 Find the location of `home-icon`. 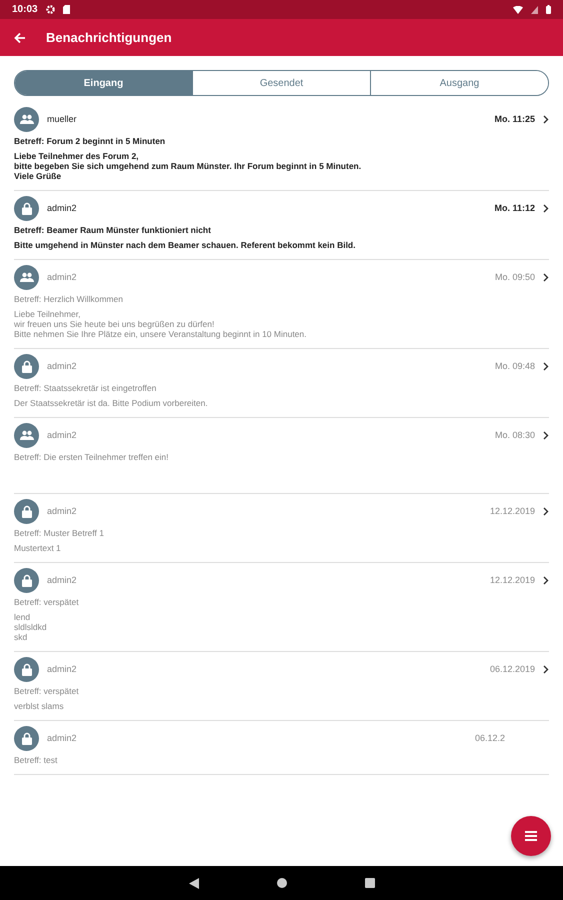

home-icon is located at coordinates (281, 883).